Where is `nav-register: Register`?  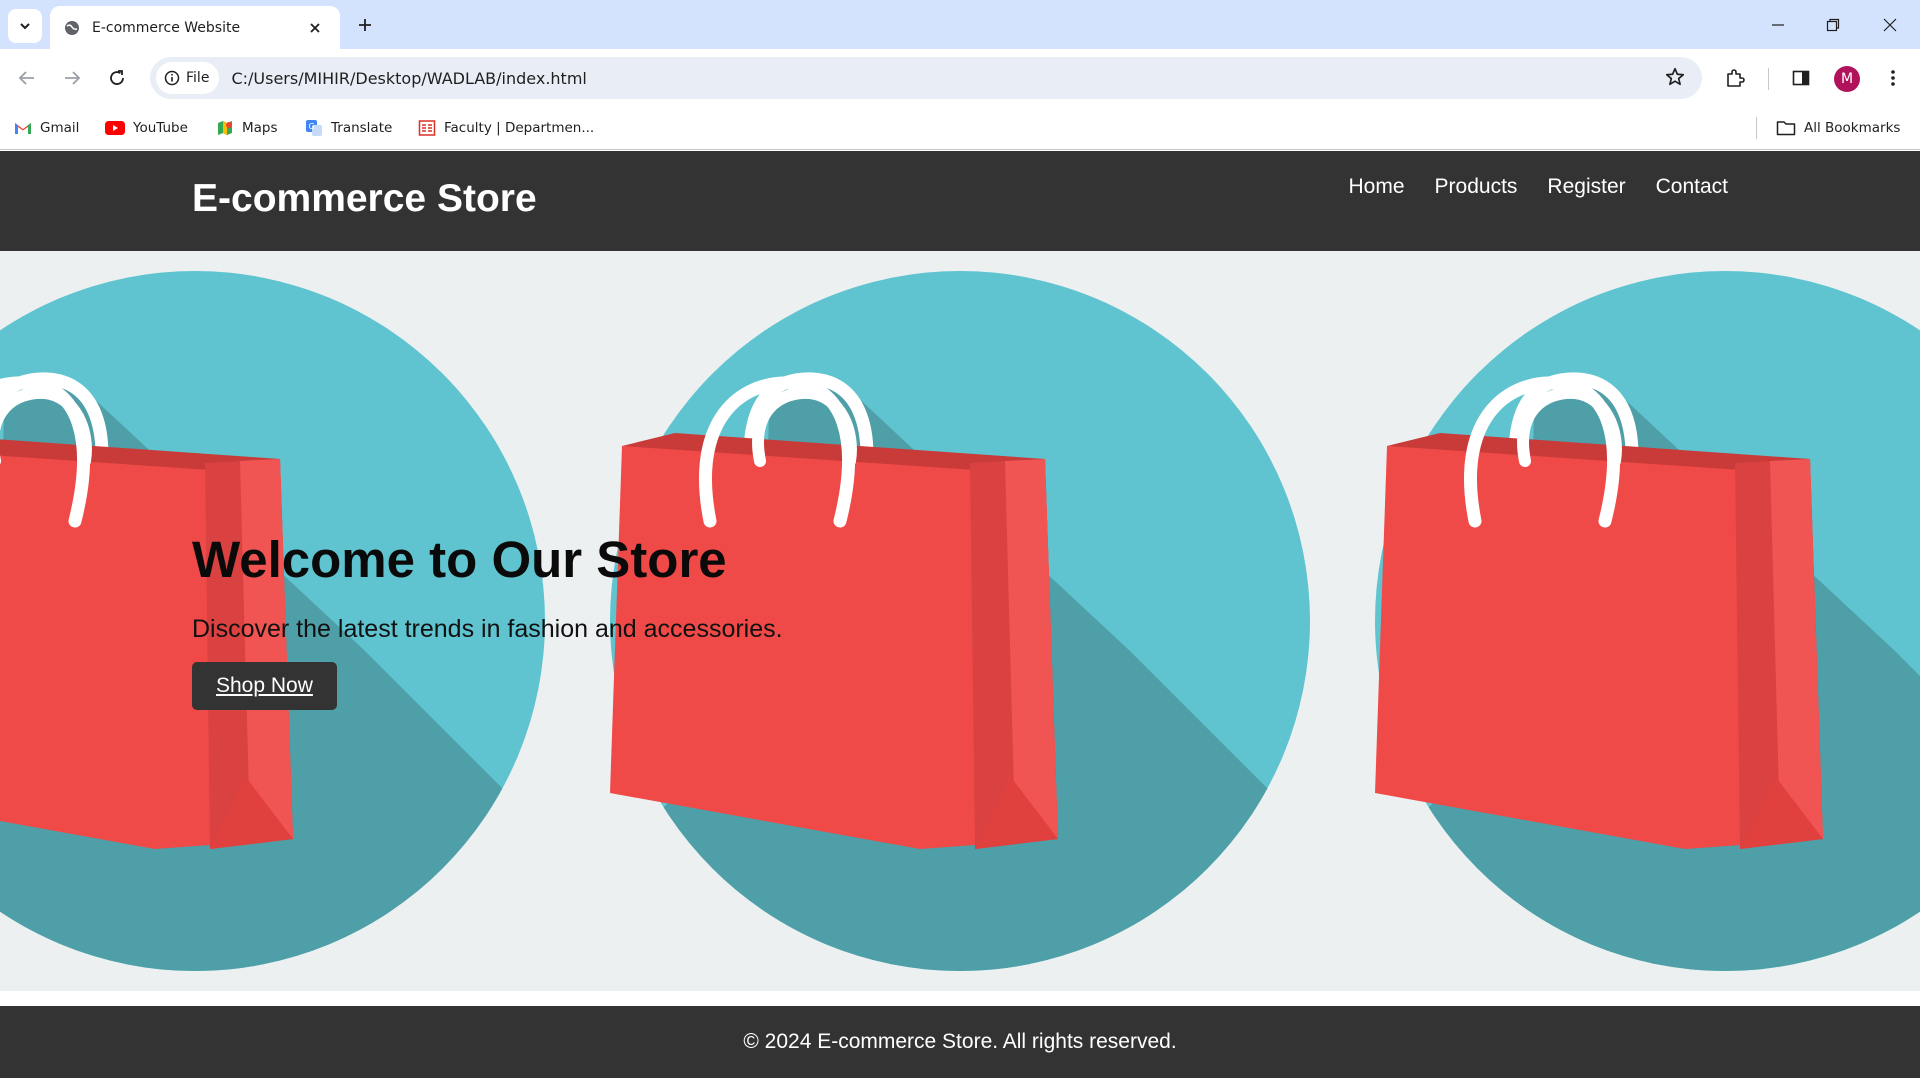 nav-register: Register is located at coordinates (1586, 187).